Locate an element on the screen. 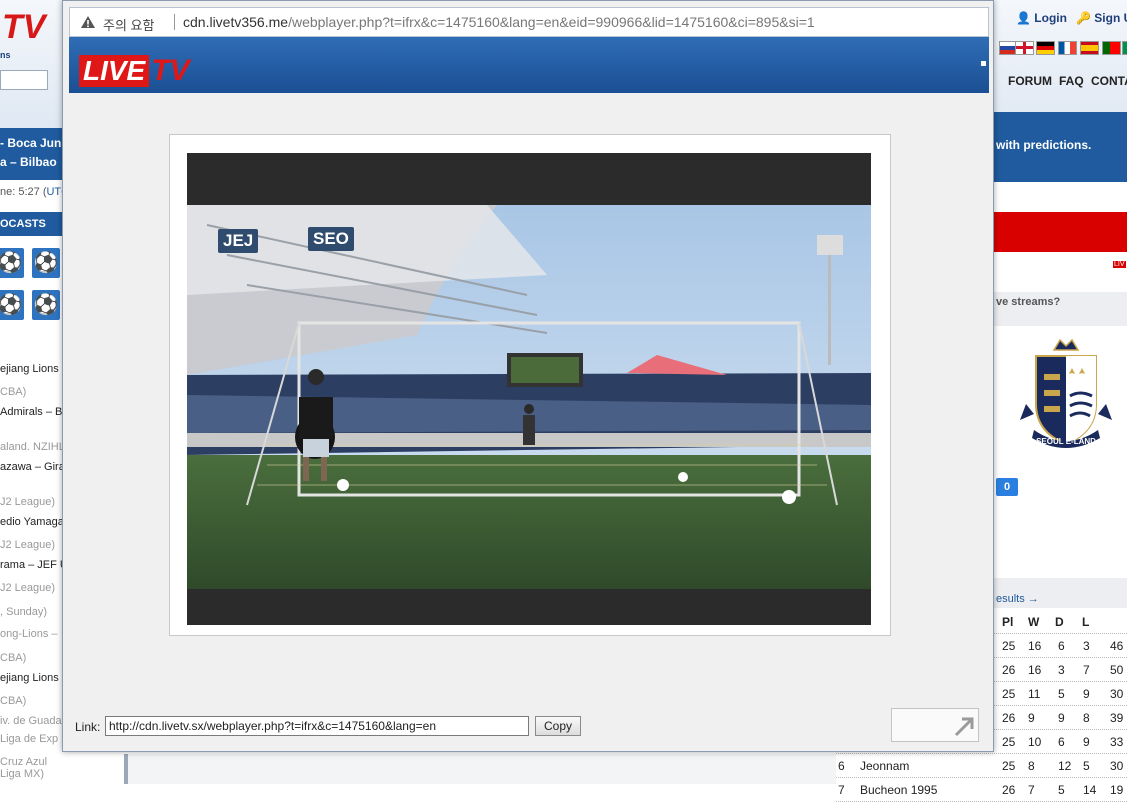  header-dot is located at coordinates (983, 63).